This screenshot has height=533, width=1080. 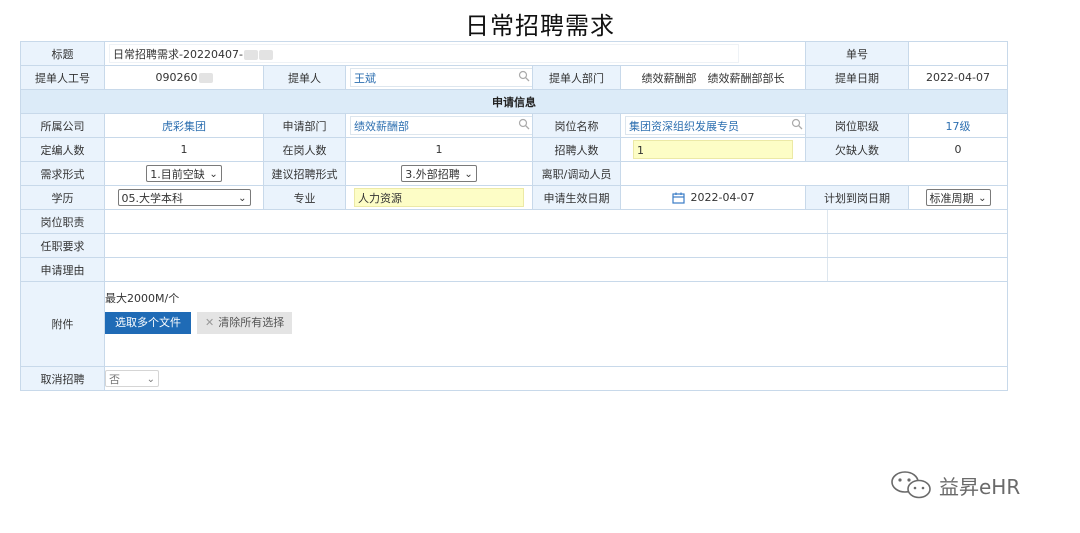 I want to click on attachment-limit: 最大2000M/个, so click(x=142, y=298).